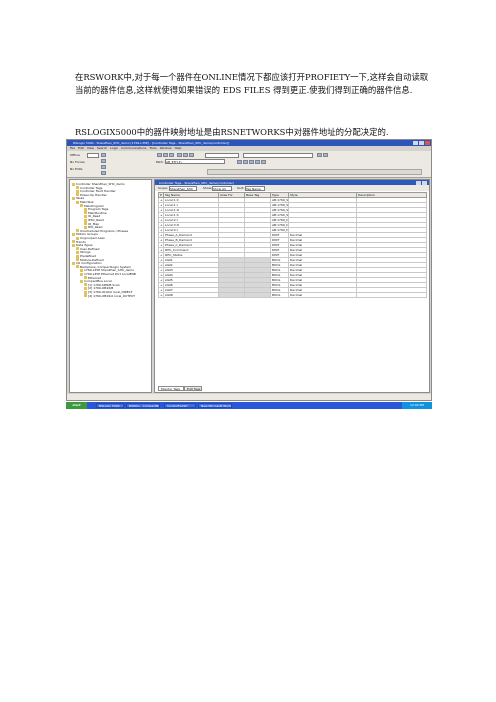 This screenshot has height=702, width=496. What do you see at coordinates (152, 148) in the screenshot?
I see `menu-tools: Tools` at bounding box center [152, 148].